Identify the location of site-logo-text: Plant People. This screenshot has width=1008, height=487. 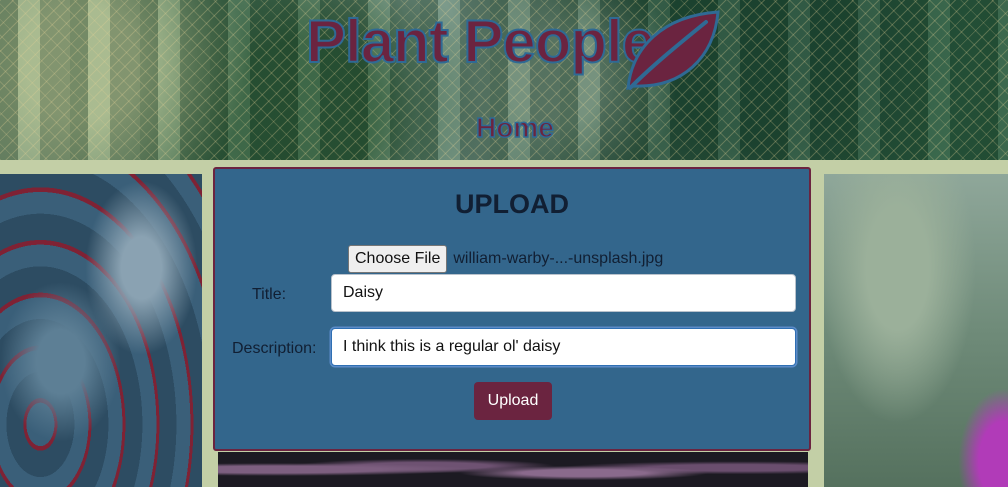
(480, 42).